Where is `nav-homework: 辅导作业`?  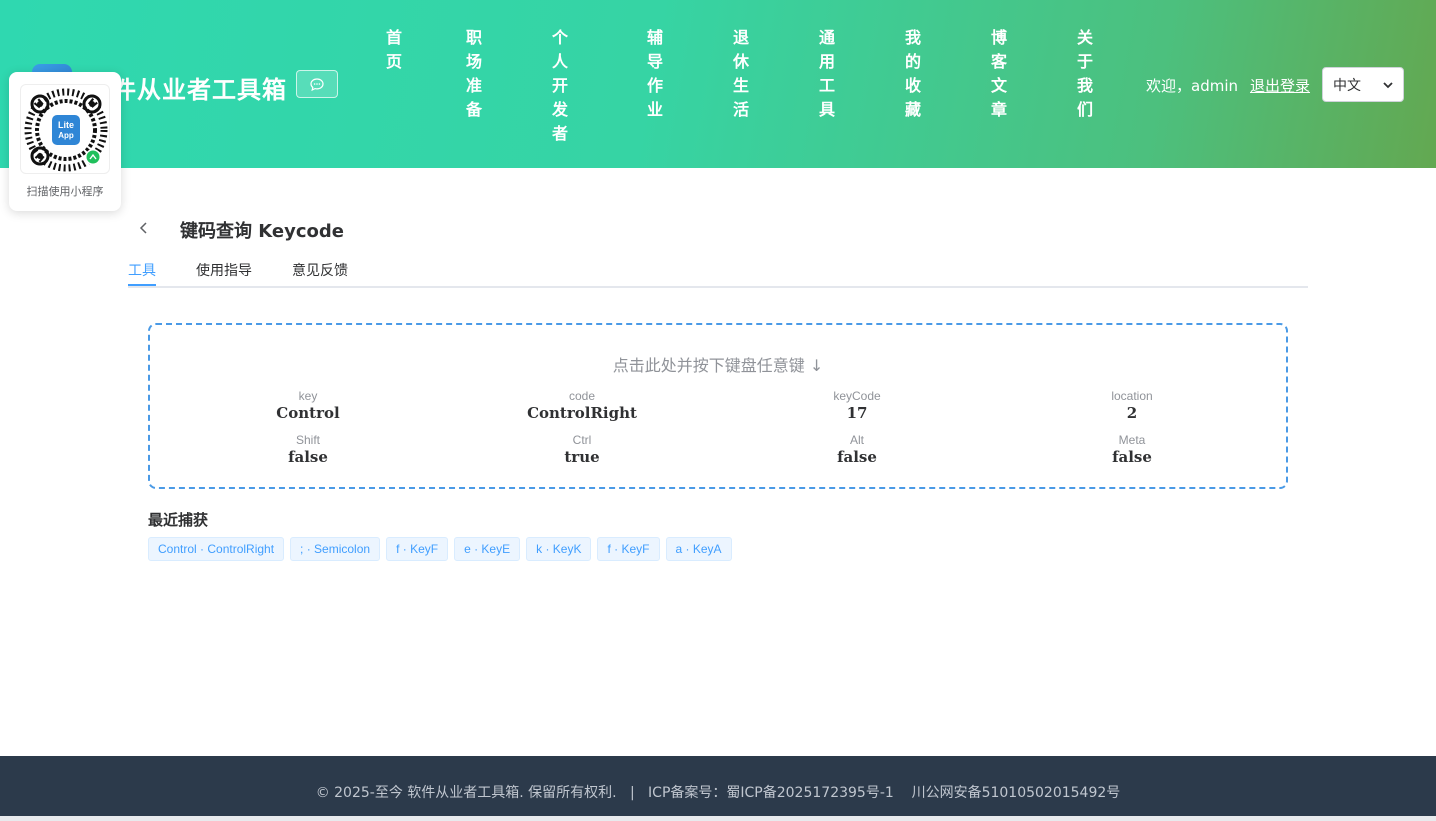 nav-homework: 辅导作业 is located at coordinates (655, 74).